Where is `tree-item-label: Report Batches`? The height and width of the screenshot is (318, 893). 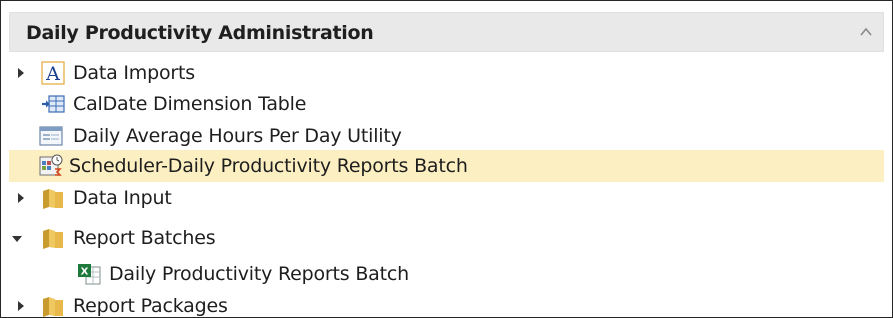 tree-item-label: Report Batches is located at coordinates (144, 238).